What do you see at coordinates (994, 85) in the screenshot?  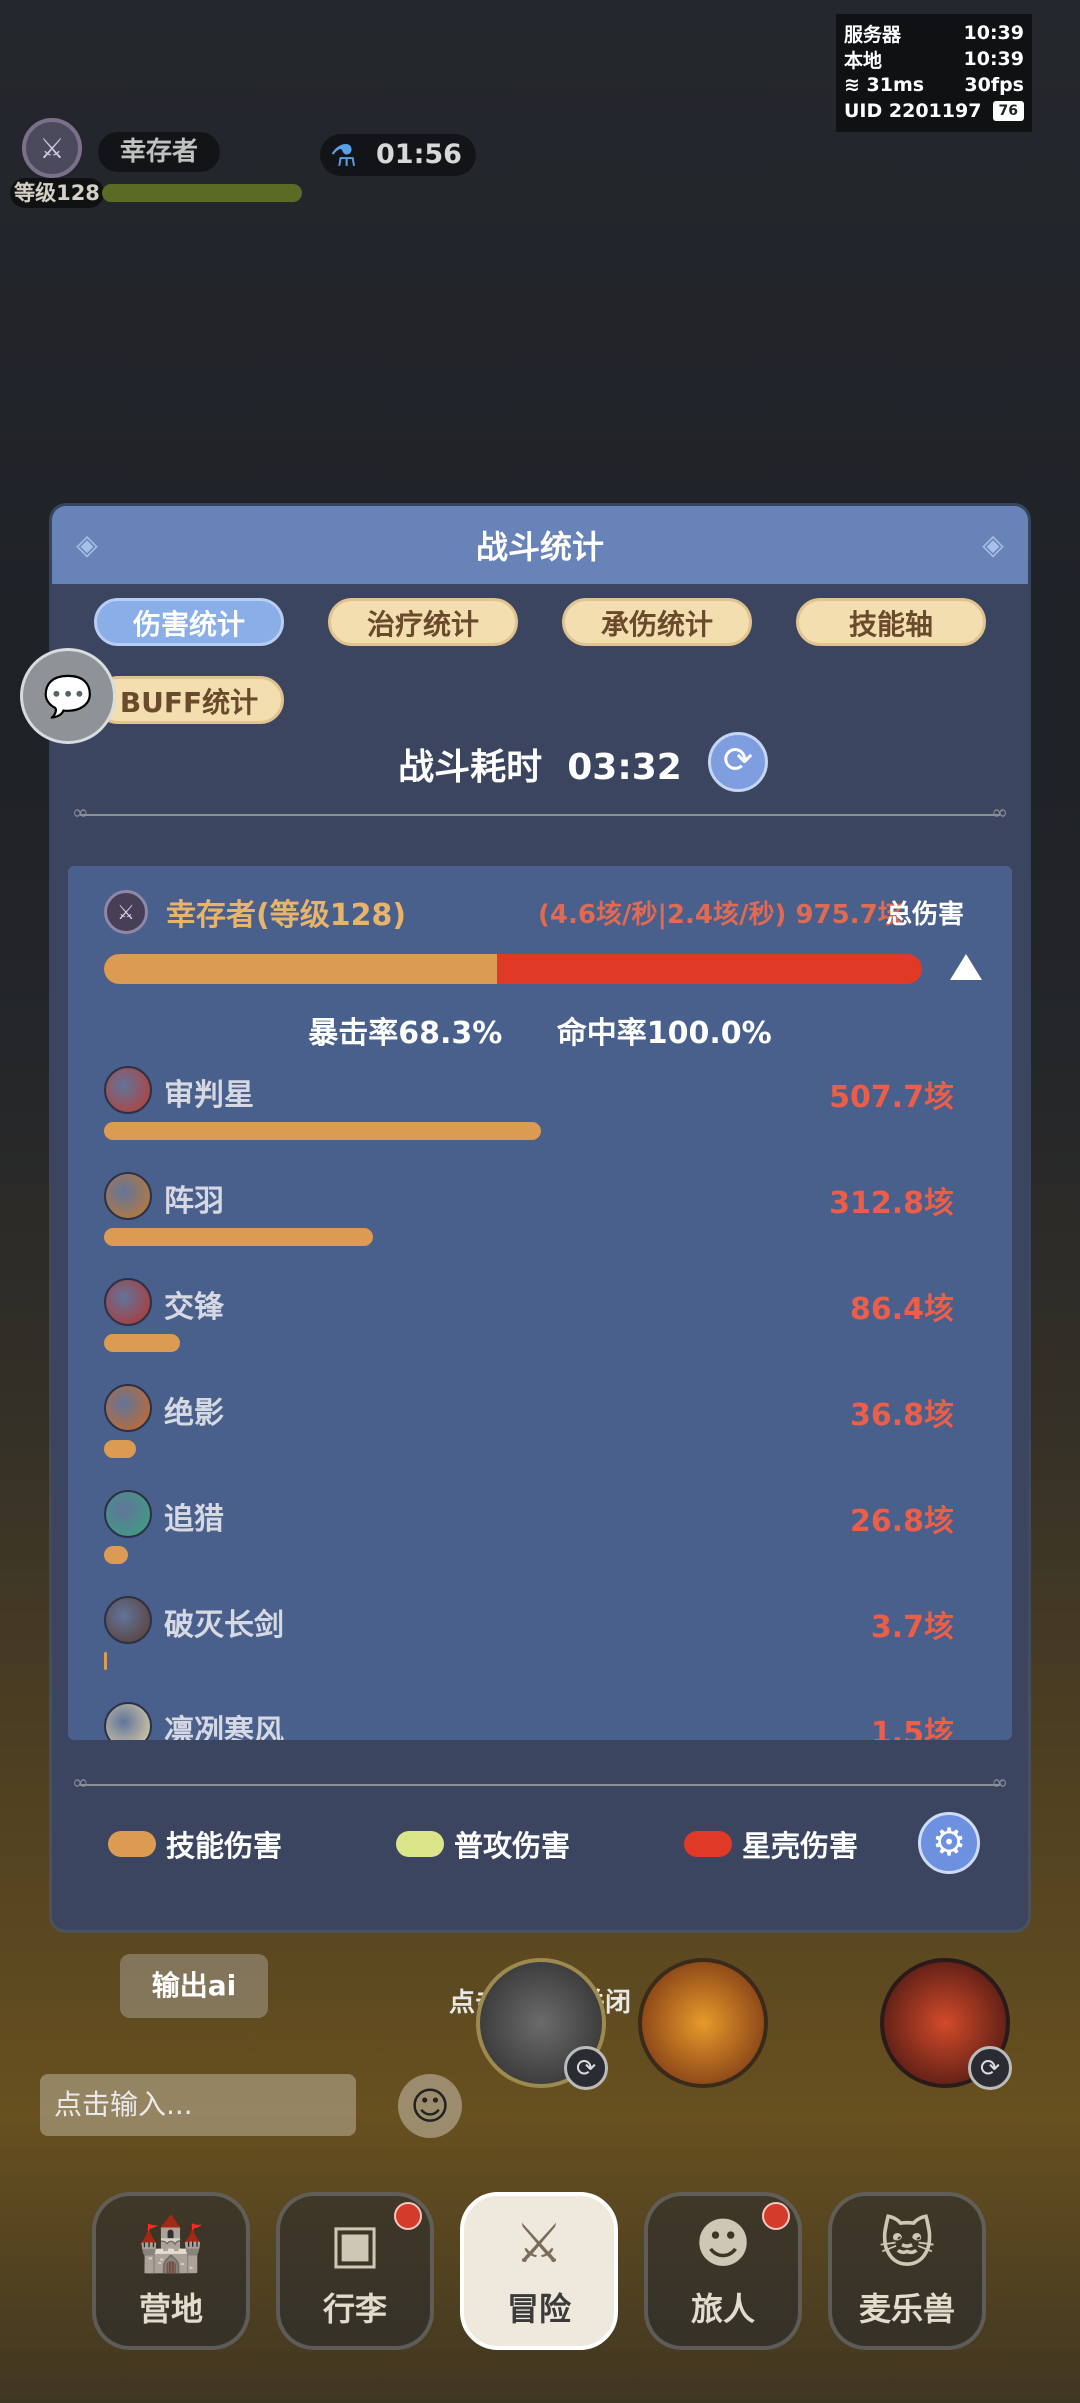 I see `fps: 30fps` at bounding box center [994, 85].